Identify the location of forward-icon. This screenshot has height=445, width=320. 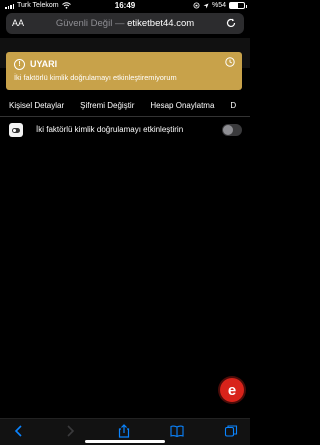
(70, 431).